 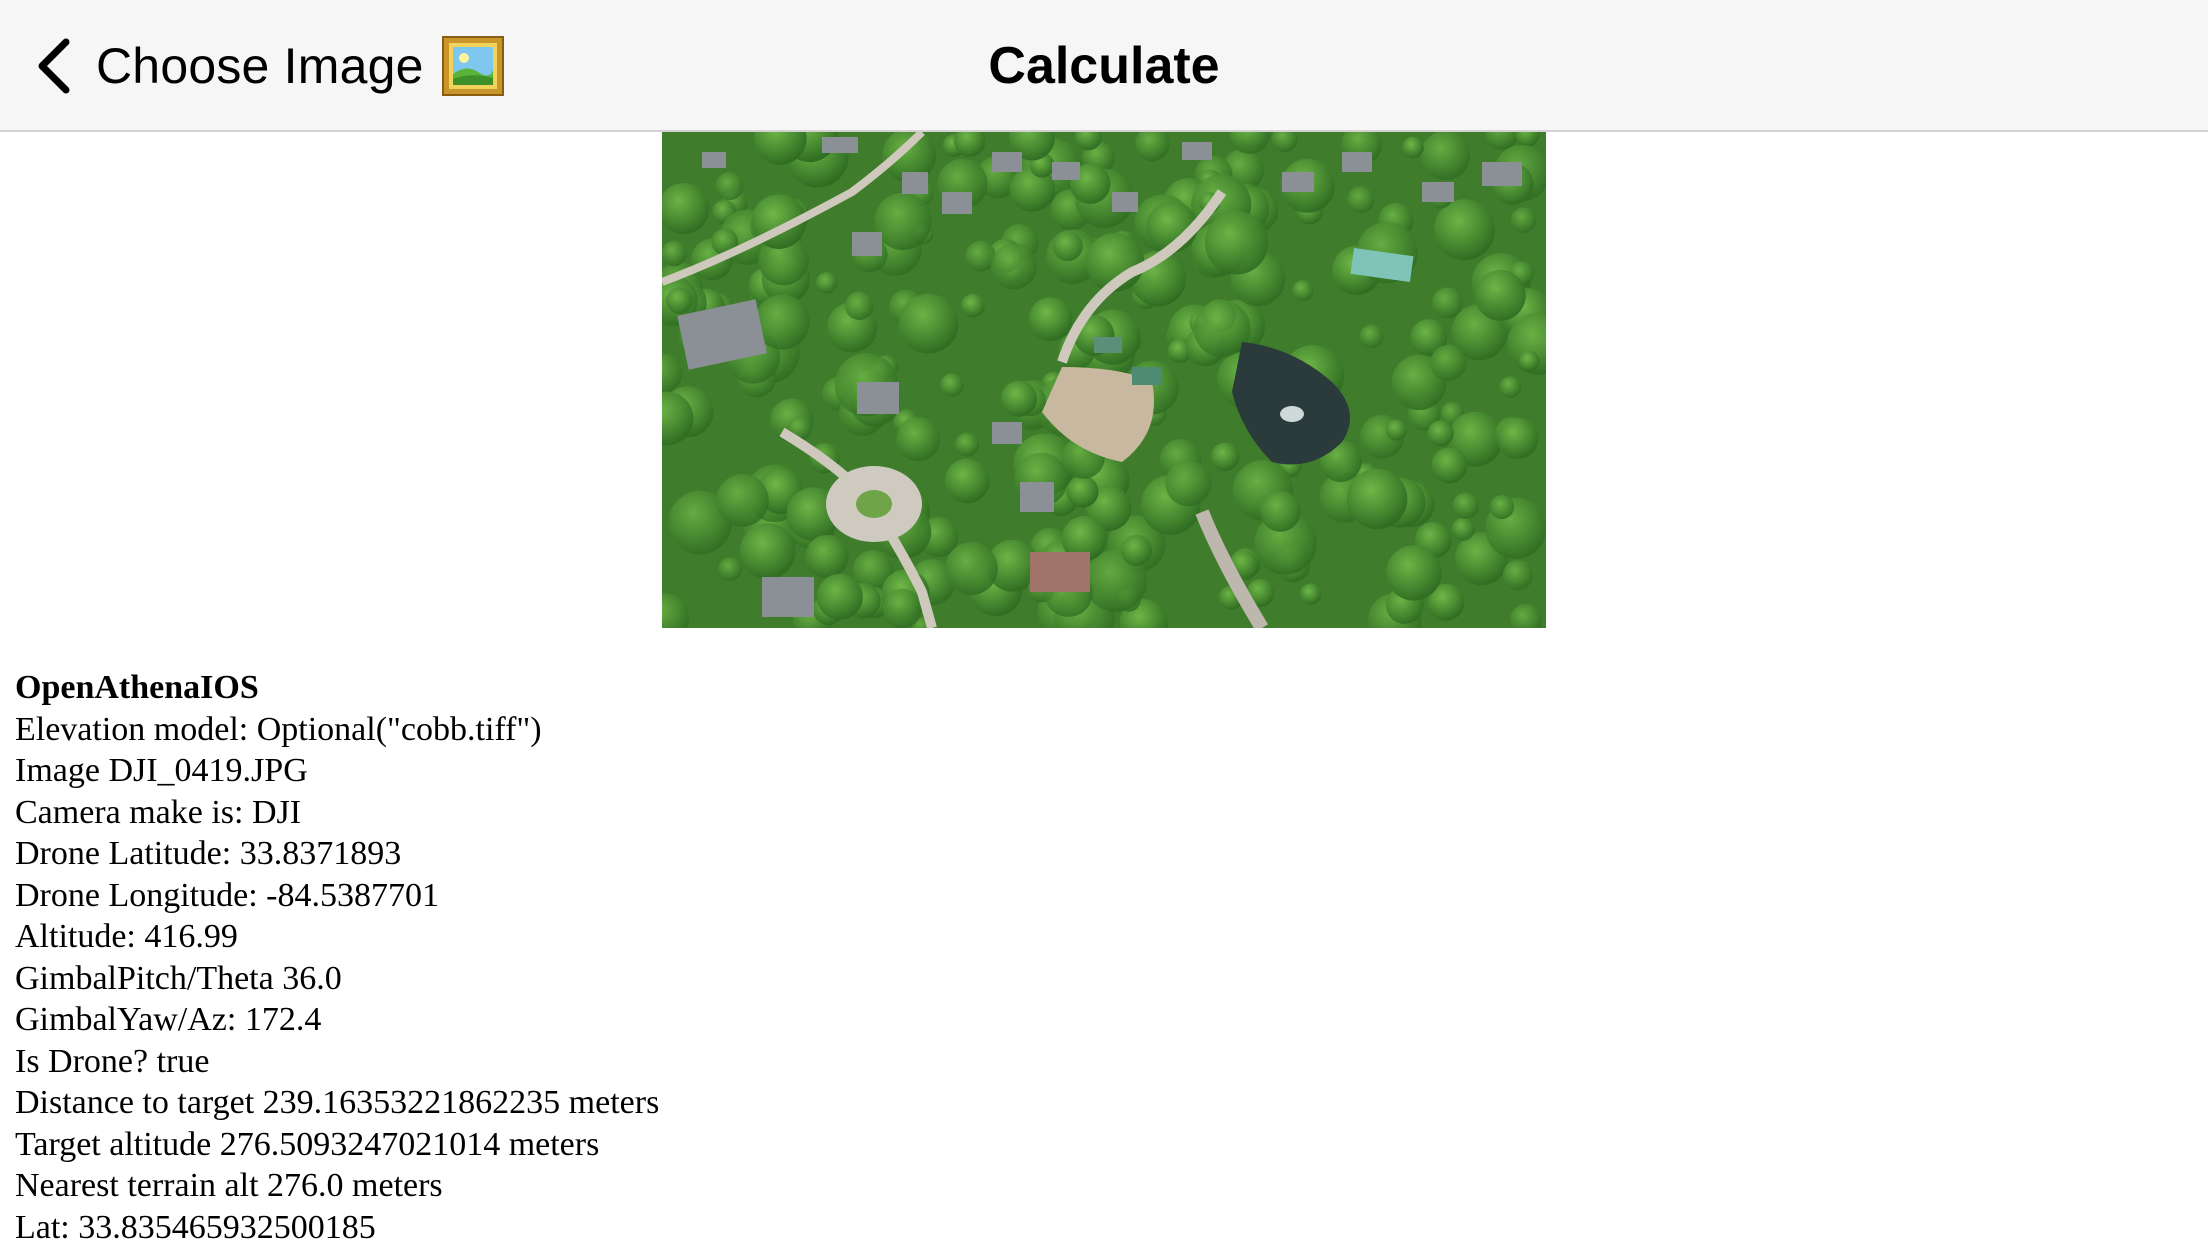 I want to click on output-line: Altitude: 416.99, so click(x=337, y=937).